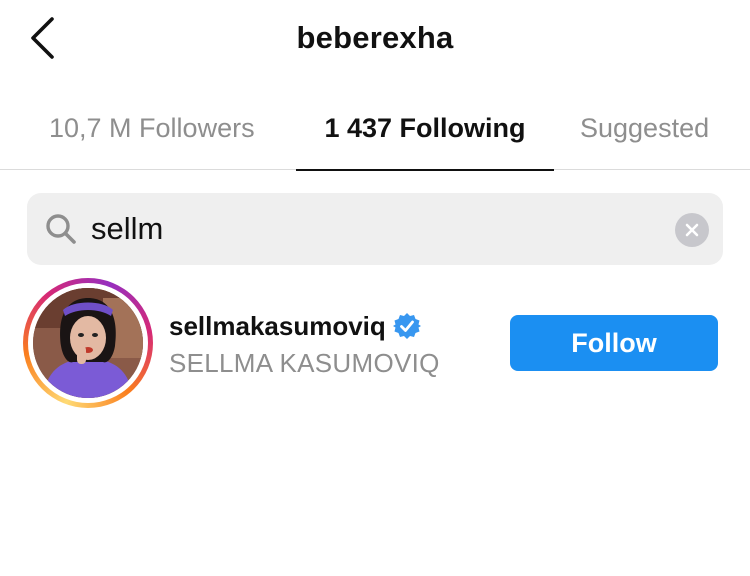  I want to click on search-bar, so click(375, 229).